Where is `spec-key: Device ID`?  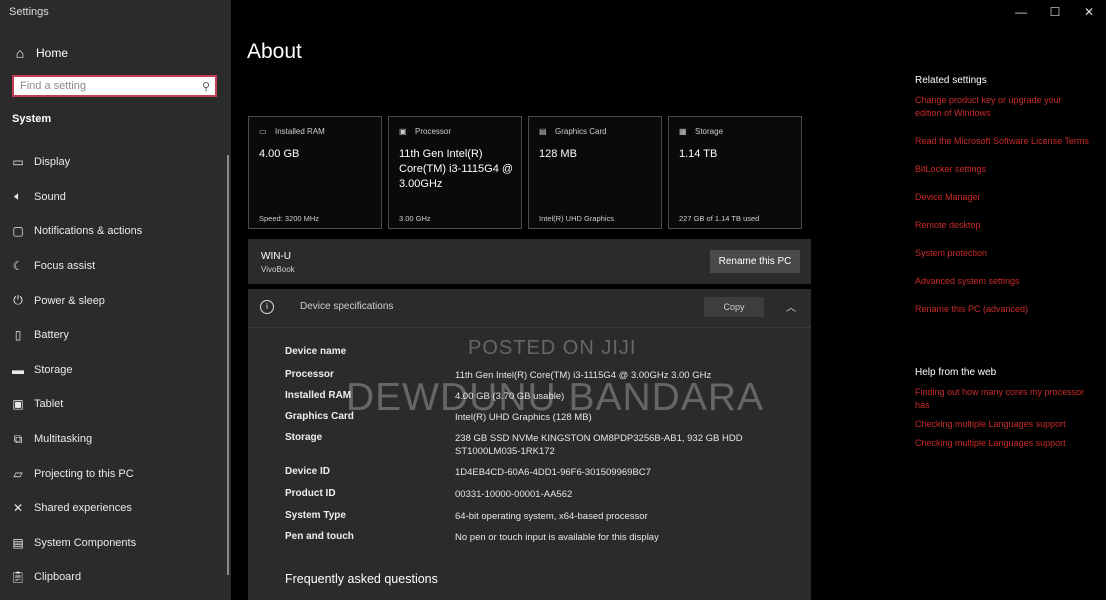 spec-key: Device ID is located at coordinates (308, 471).